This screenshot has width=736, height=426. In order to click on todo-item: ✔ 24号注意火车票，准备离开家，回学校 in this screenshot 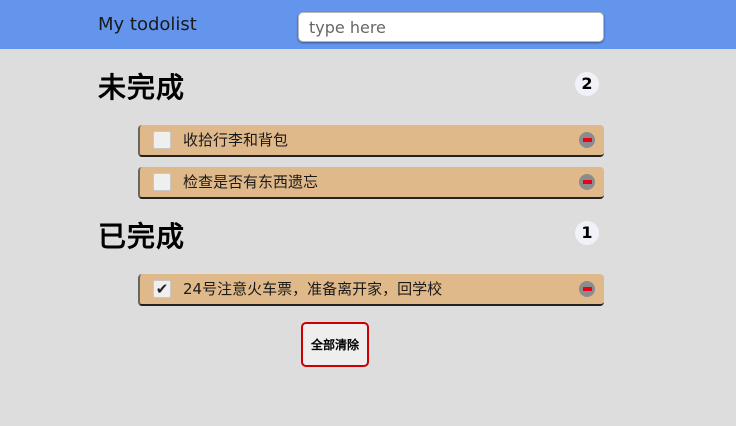, I will do `click(371, 290)`.